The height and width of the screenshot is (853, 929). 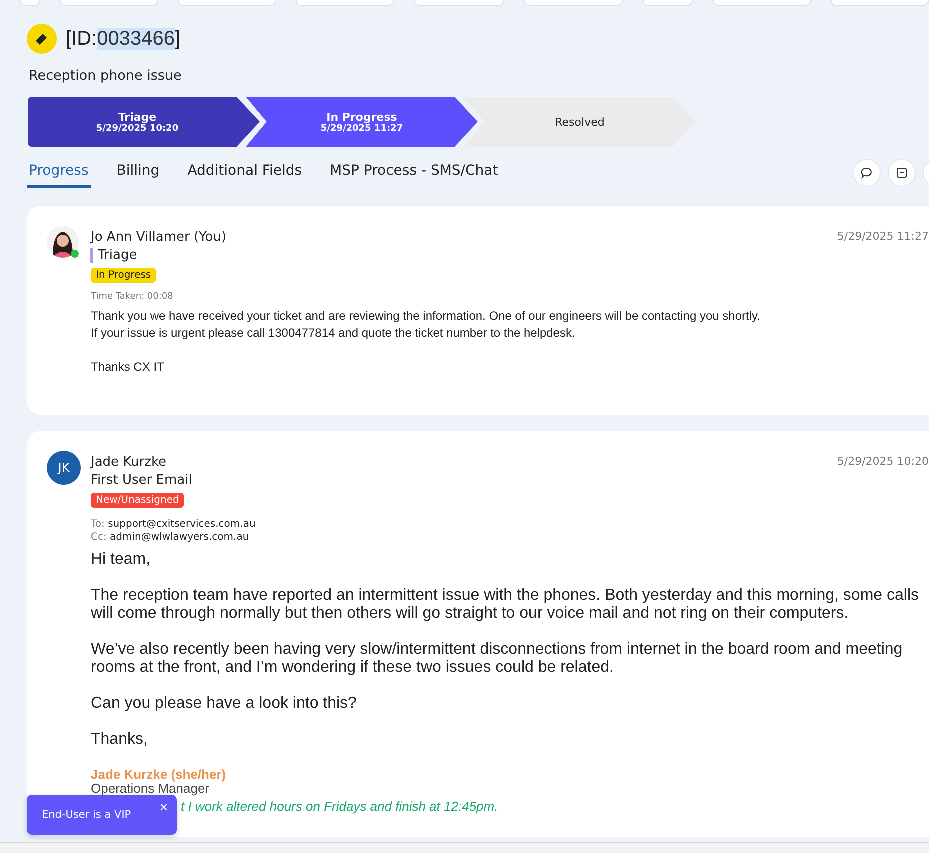 I want to click on ticket-id: [ID:0033466], so click(x=123, y=39).